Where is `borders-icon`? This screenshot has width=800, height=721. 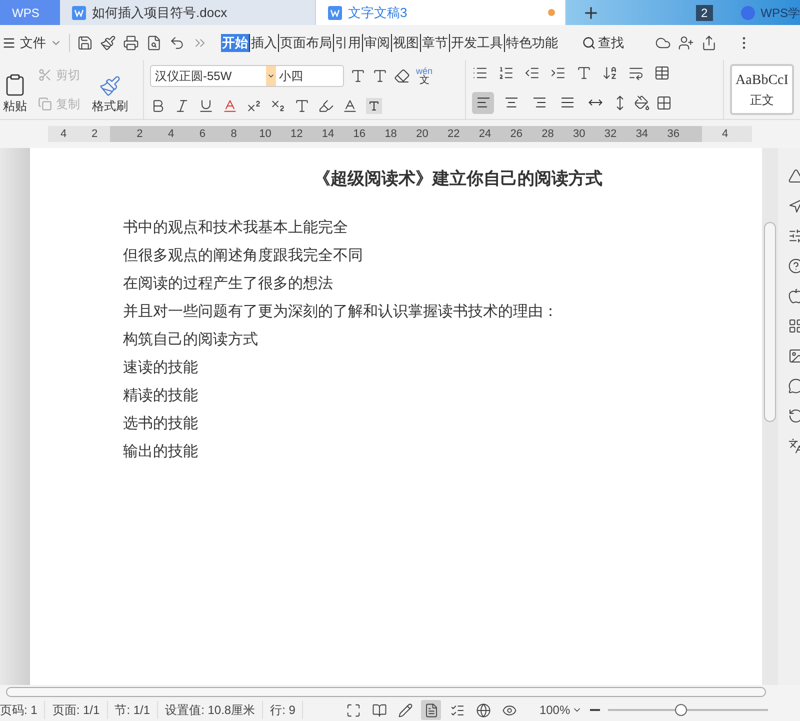 borders-icon is located at coordinates (664, 102).